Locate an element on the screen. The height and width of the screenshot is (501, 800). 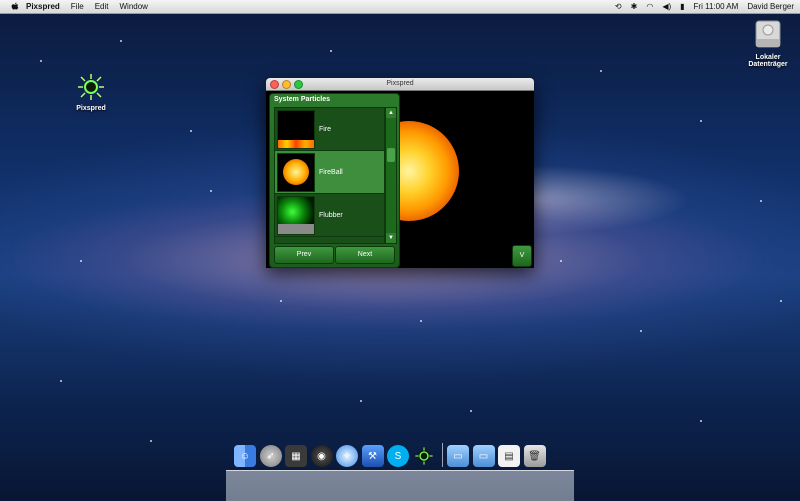
v-button: V is located at coordinates (522, 256).